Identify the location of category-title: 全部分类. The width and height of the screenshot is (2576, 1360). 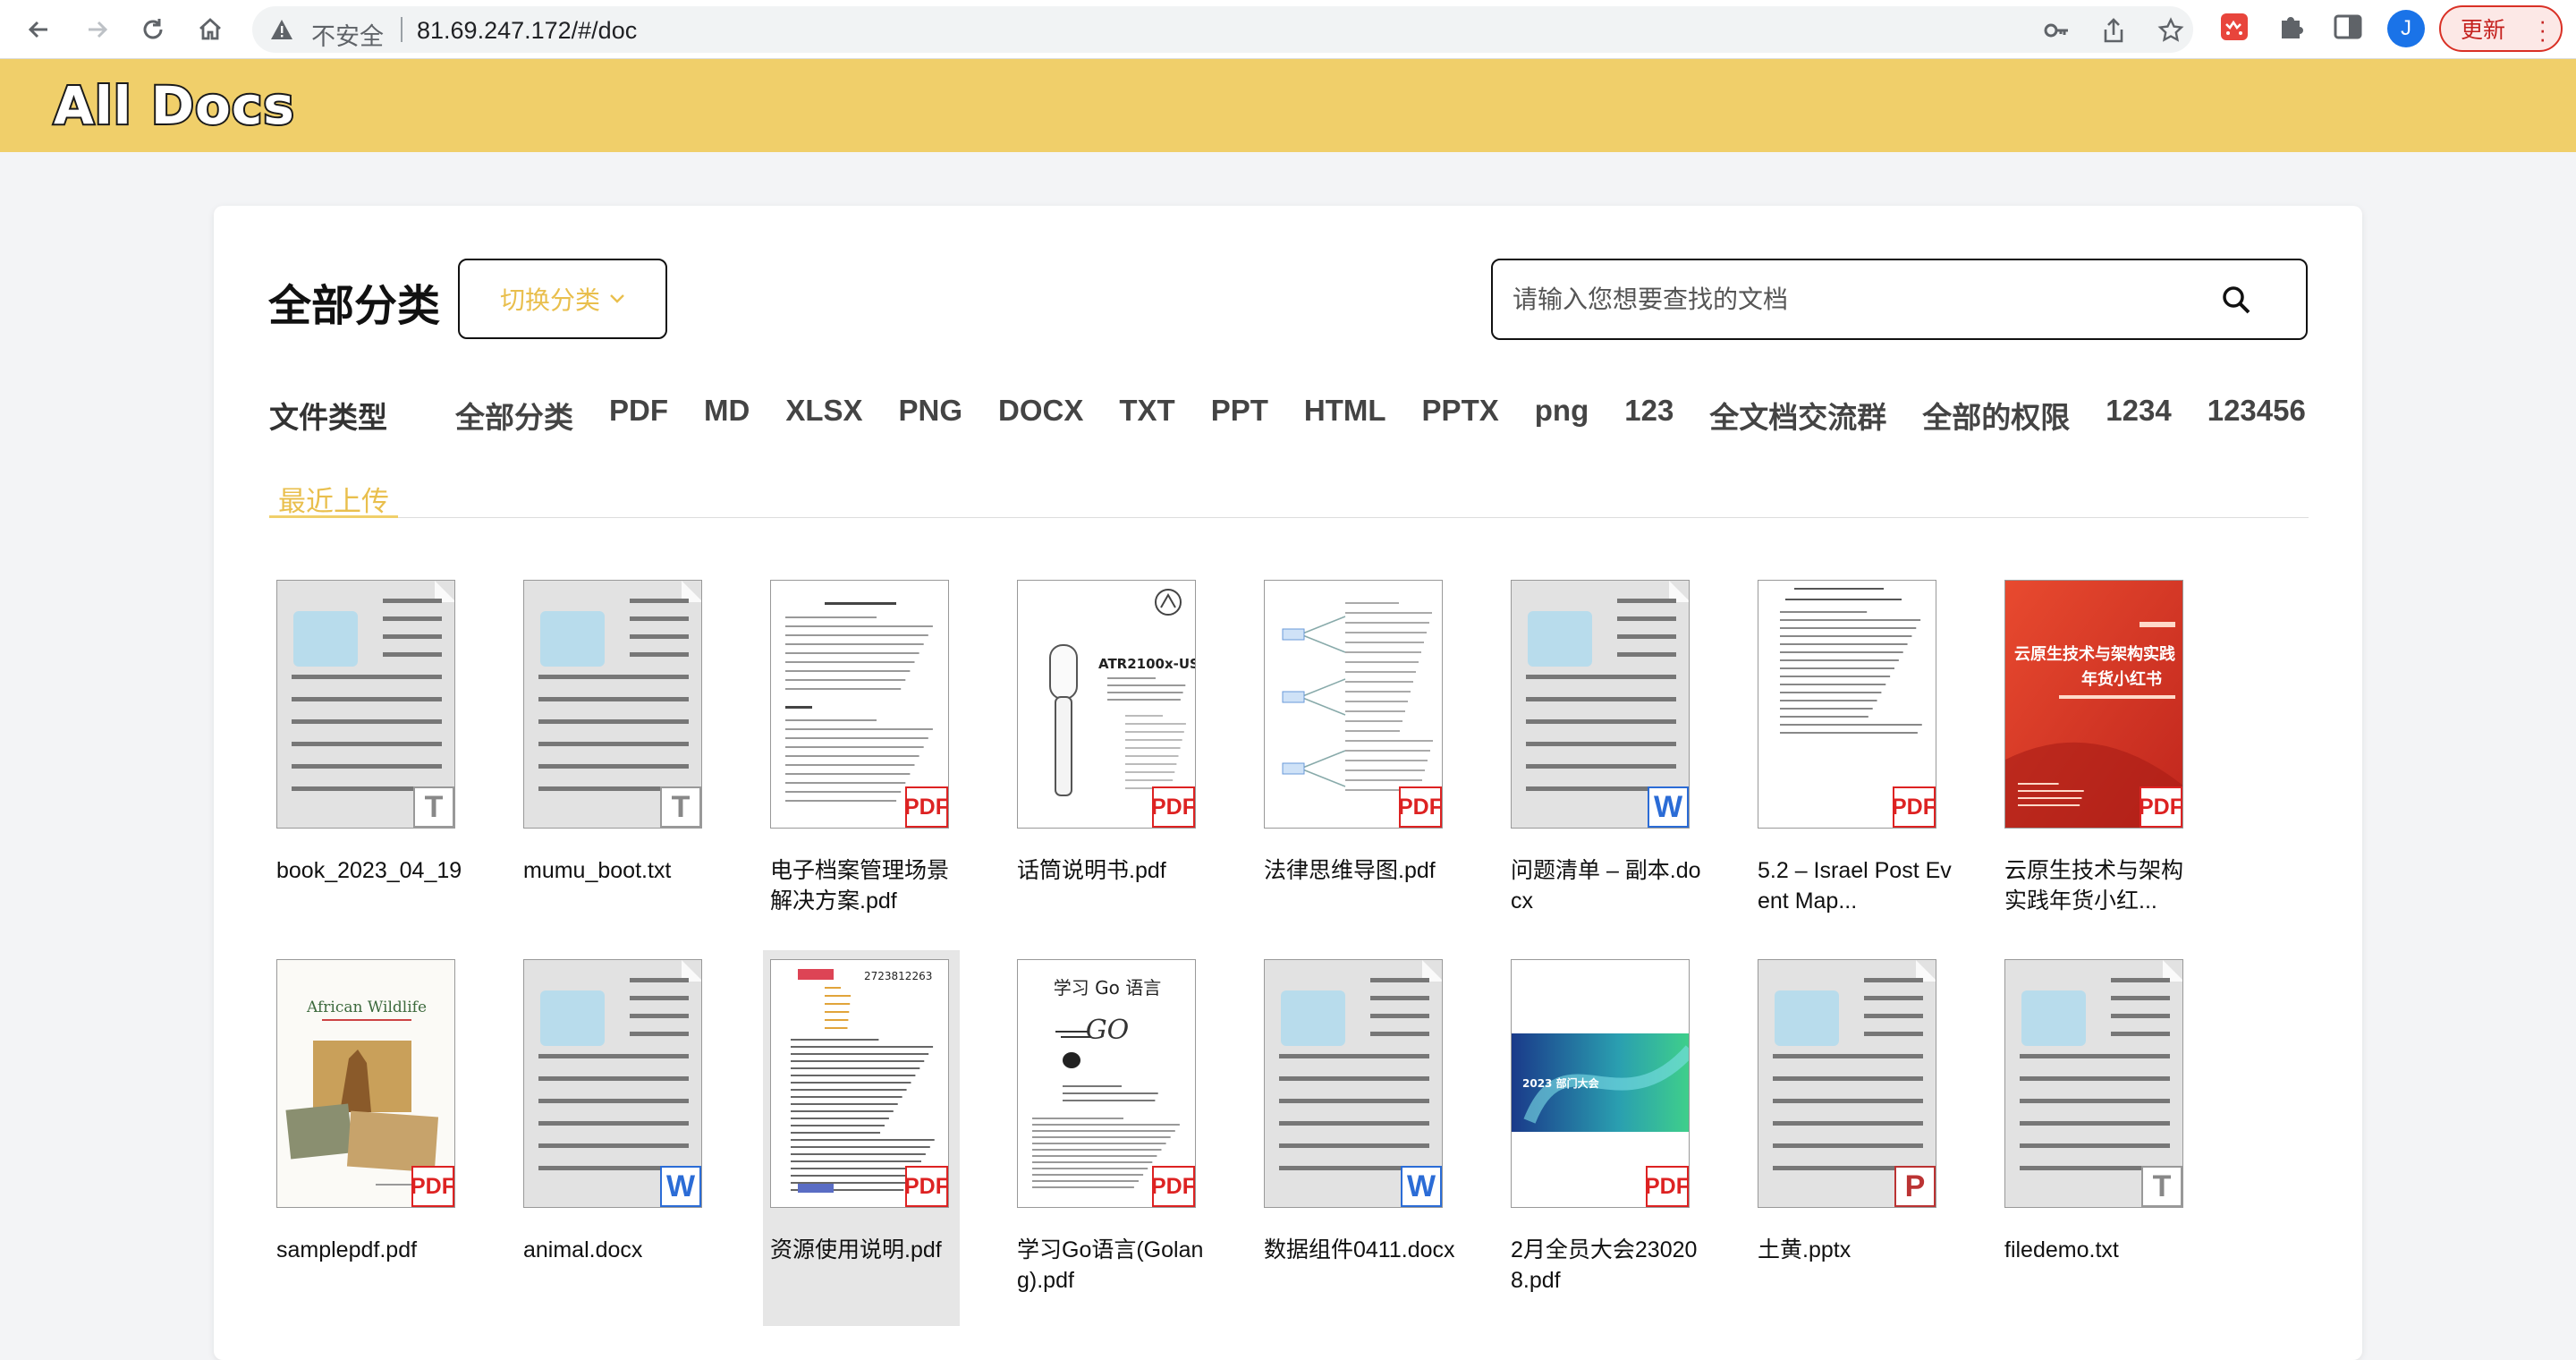
(354, 306).